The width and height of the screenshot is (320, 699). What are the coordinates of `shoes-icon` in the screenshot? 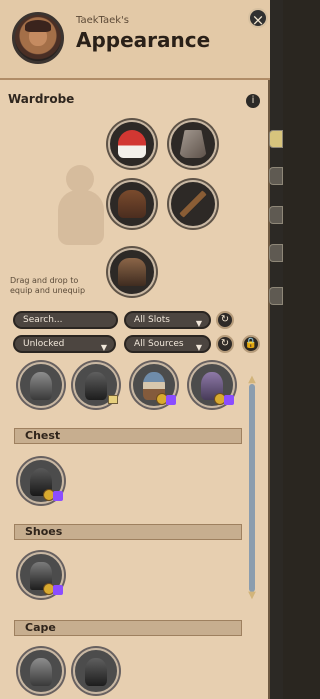 It's located at (132, 272).